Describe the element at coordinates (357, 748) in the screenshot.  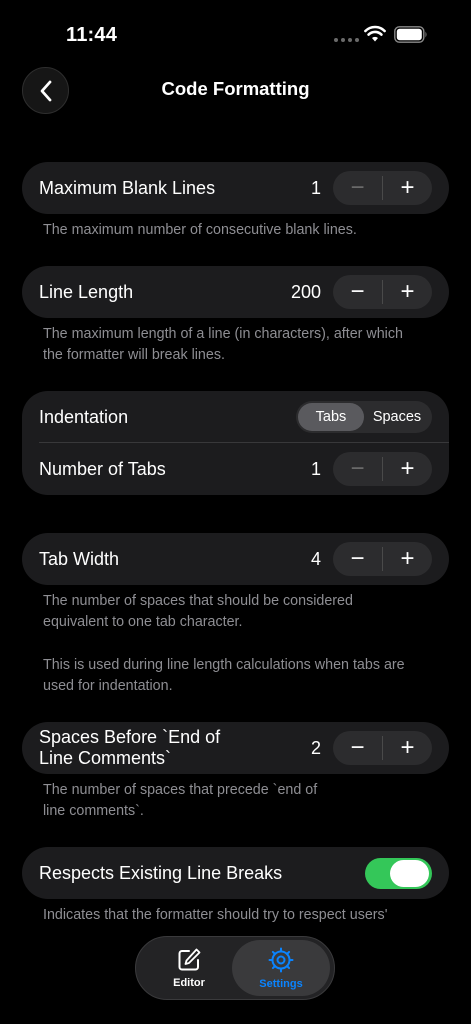
I see `spaces-before-comments-decrement-button: −` at that location.